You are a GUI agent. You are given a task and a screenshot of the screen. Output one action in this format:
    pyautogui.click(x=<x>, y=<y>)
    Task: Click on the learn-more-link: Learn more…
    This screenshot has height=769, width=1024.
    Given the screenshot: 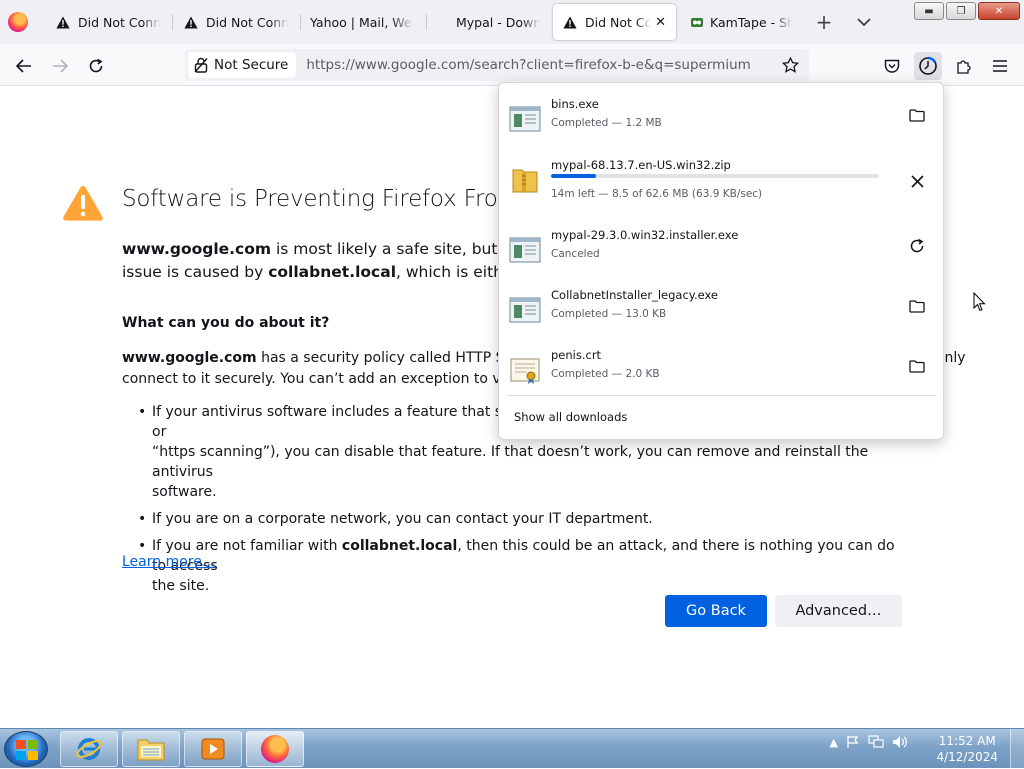 What is the action you would take?
    pyautogui.click(x=169, y=562)
    